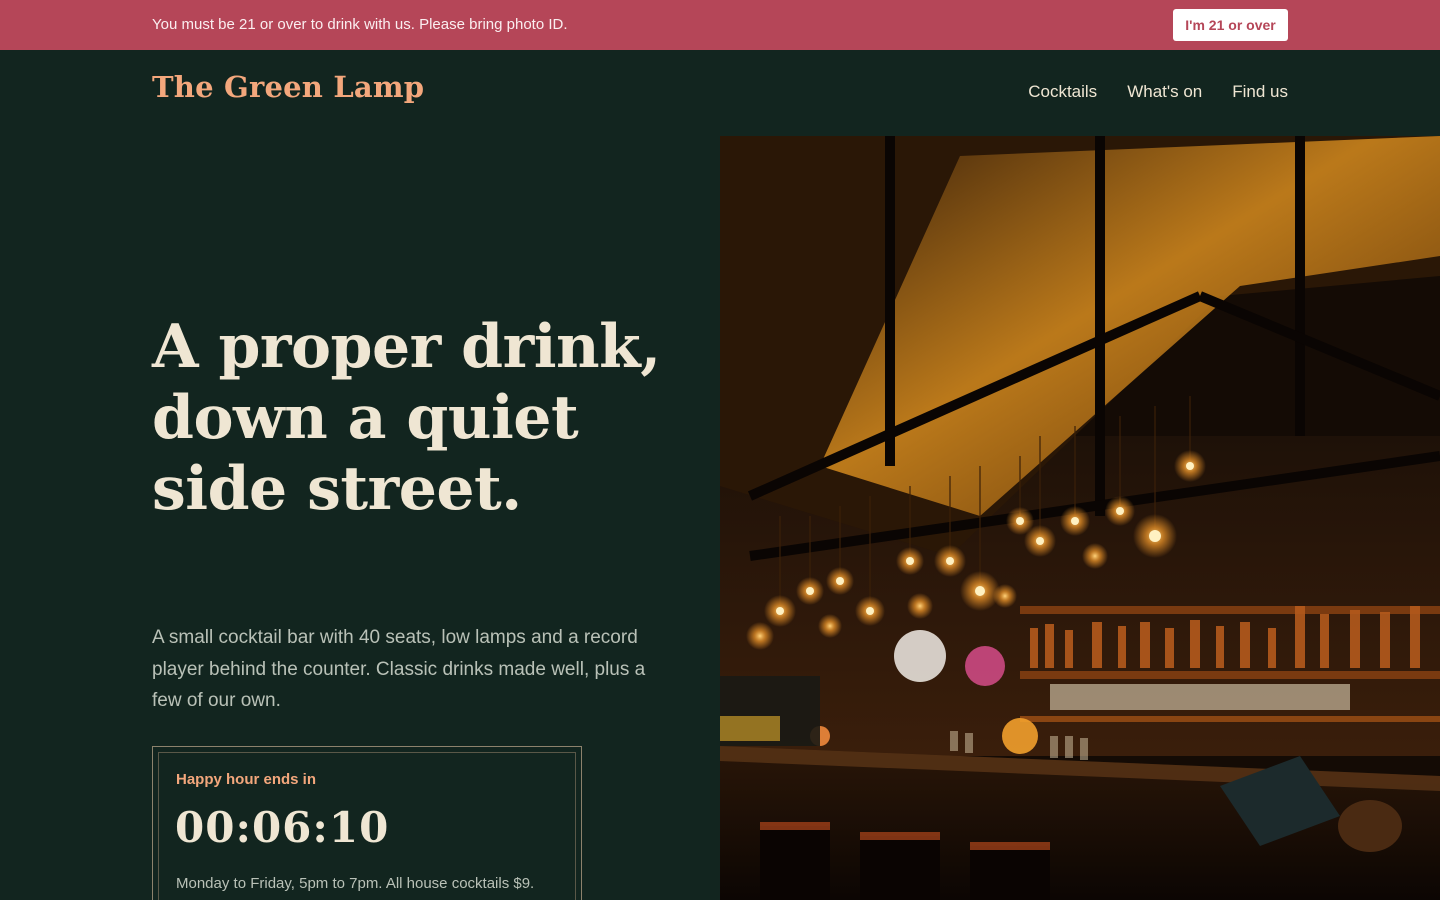 The image size is (1440, 900). Describe the element at coordinates (1260, 92) in the screenshot. I see `nav-link-find-us: Find us` at that location.